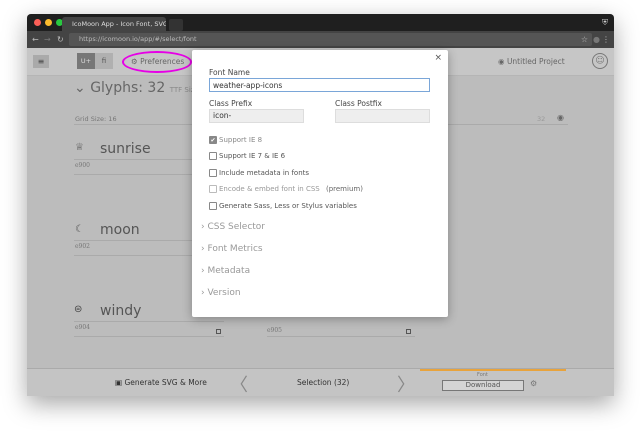 The width and height of the screenshot is (640, 432). I want to click on generate-variables-checkbox: Generate Sass, Less or Stylus variables, so click(283, 206).